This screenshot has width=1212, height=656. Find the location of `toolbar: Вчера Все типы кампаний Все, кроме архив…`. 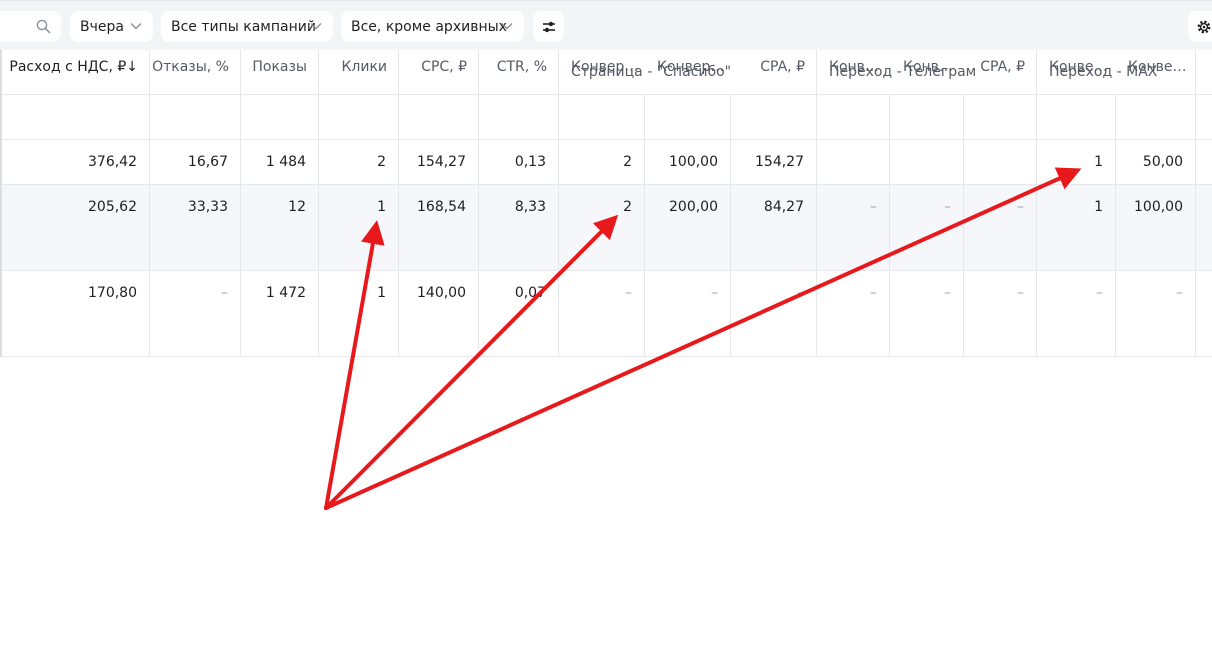

toolbar: Вчера Все типы кампаний Все, кроме архив… is located at coordinates (606, 25).